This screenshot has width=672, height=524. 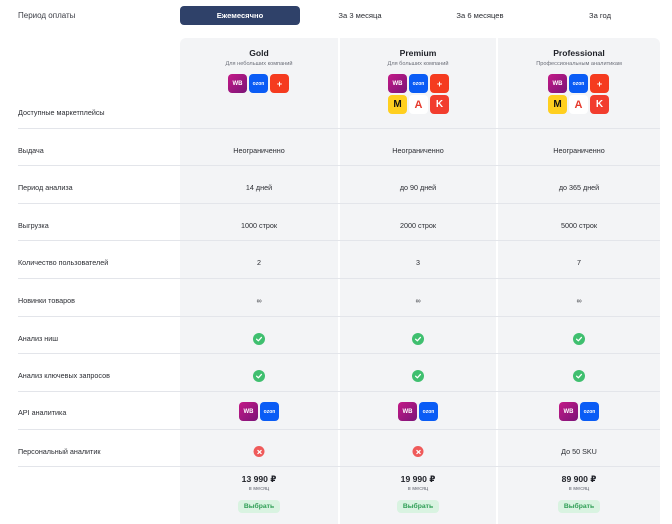 I want to click on row-value: 14 дней, so click(x=259, y=187).